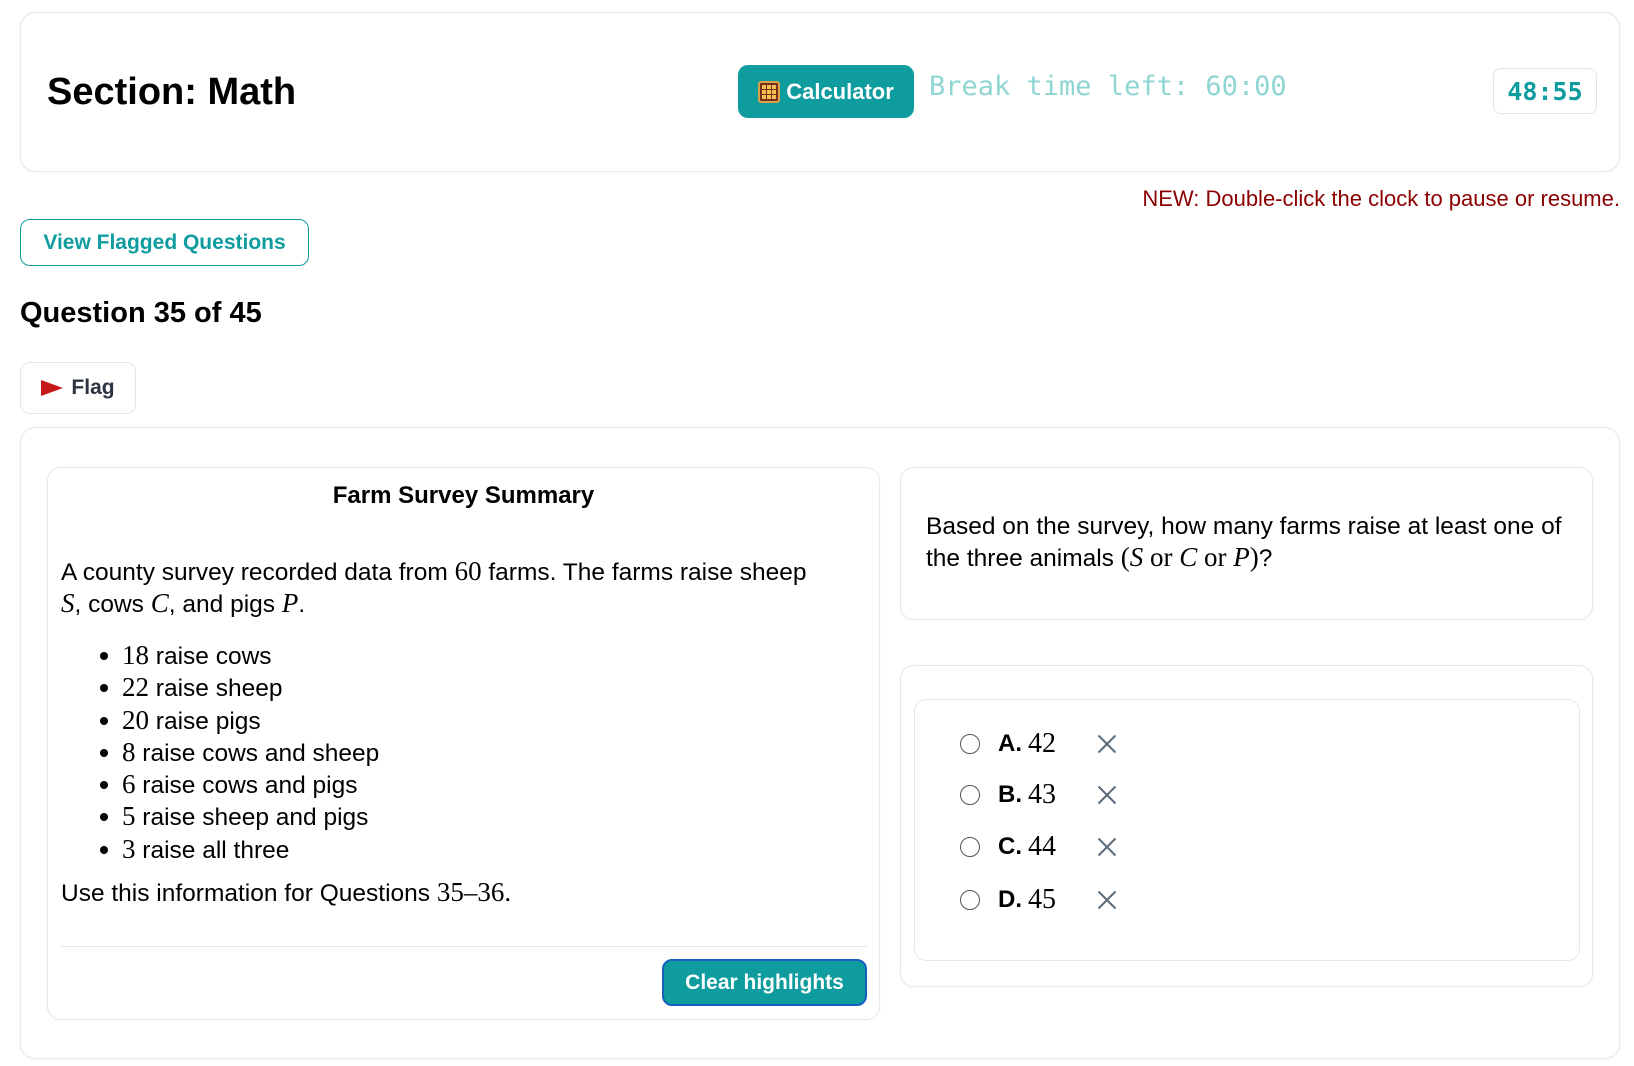 The width and height of the screenshot is (1634, 1066). Describe the element at coordinates (840, 91) in the screenshot. I see `calculator-label: Calculator` at that location.